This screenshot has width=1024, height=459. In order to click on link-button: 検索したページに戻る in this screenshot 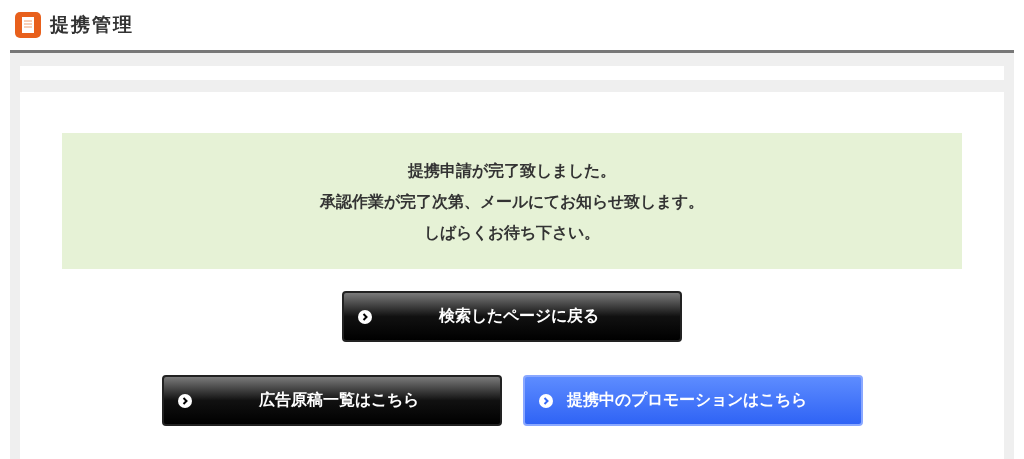, I will do `click(512, 316)`.